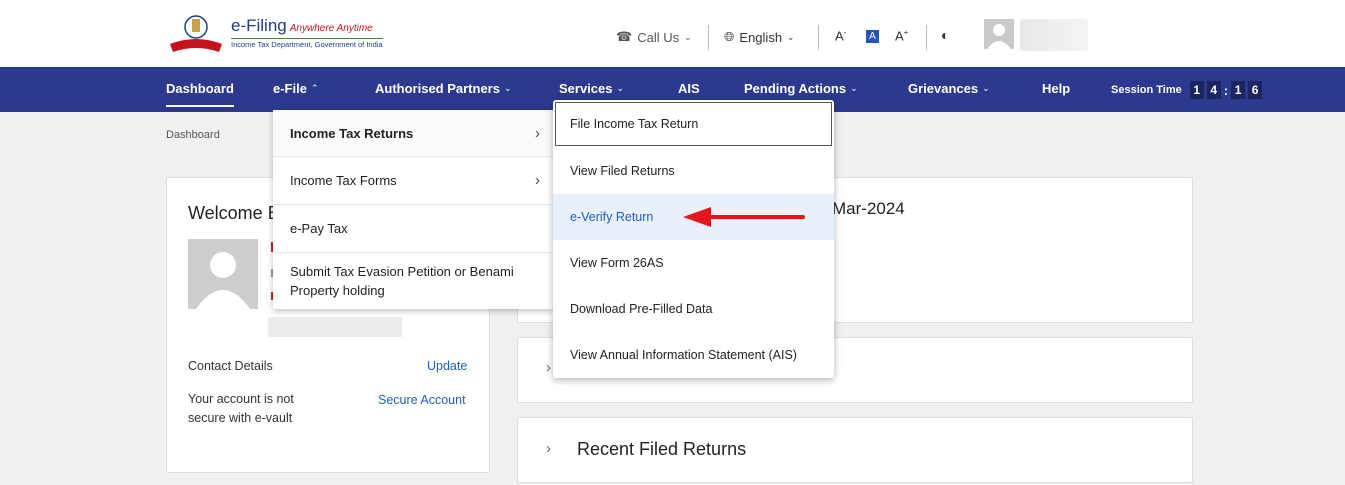 This screenshot has height=485, width=1345. Describe the element at coordinates (240, 418) in the screenshot. I see `vault-text-line2: secure with e-vault` at that location.